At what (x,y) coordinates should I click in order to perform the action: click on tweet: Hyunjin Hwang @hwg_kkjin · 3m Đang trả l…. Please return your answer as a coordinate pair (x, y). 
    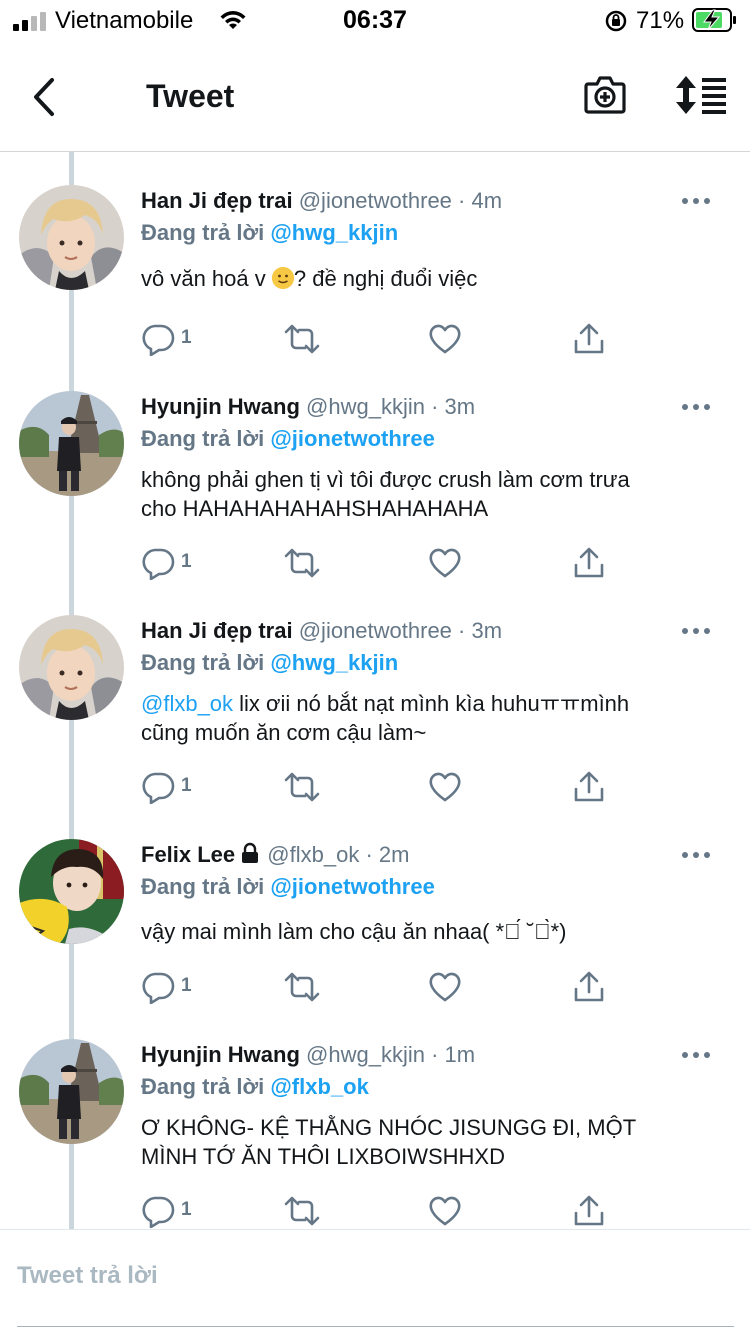
    Looking at the image, I should click on (375, 491).